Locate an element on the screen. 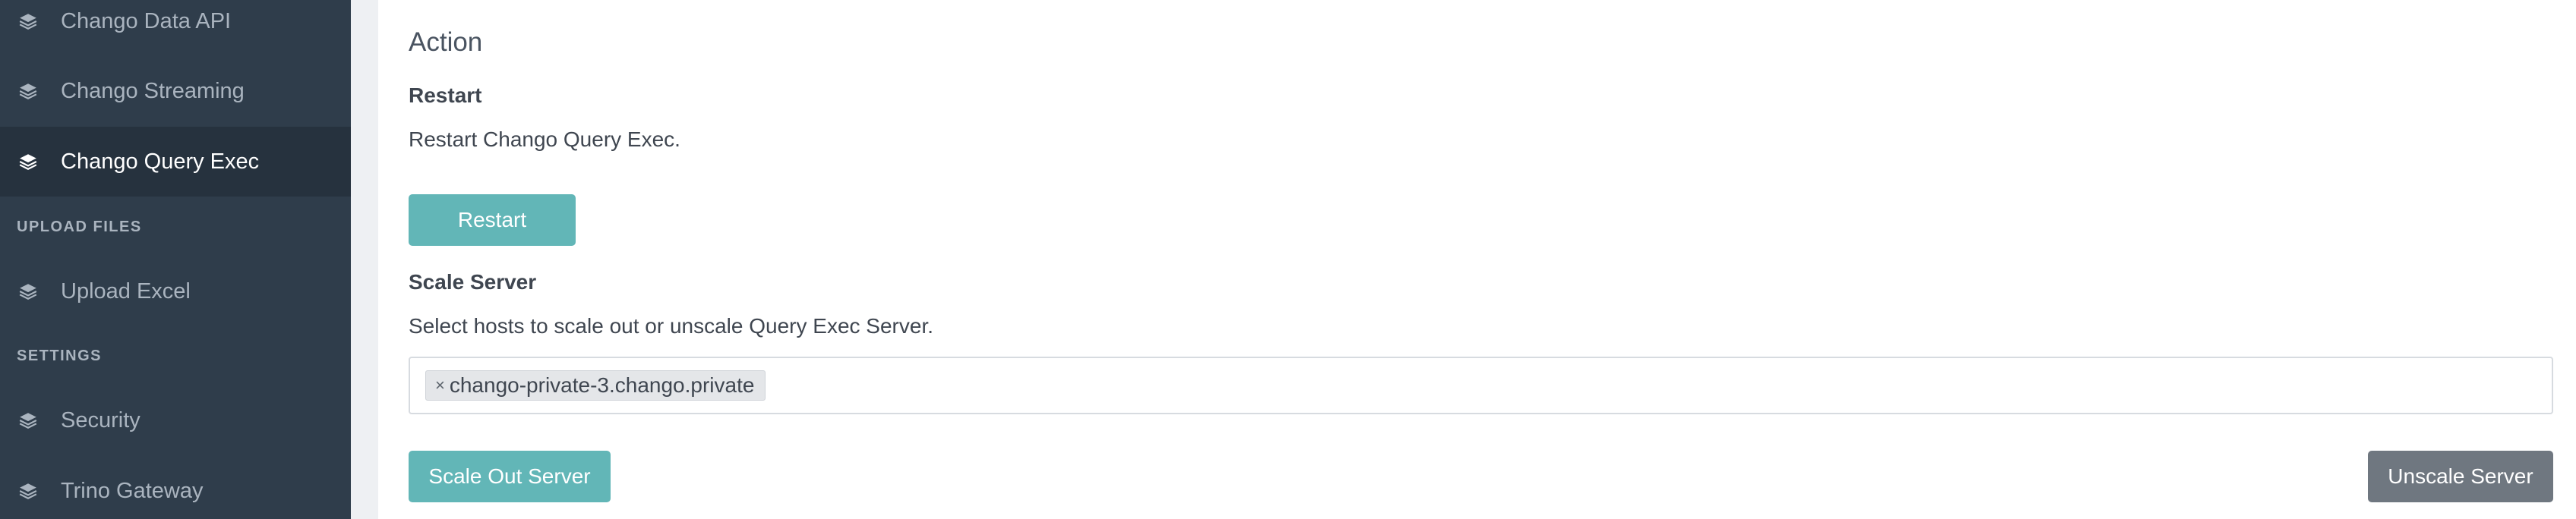  sidebar-item-trino-gateway: Trino Gateway is located at coordinates (175, 488).